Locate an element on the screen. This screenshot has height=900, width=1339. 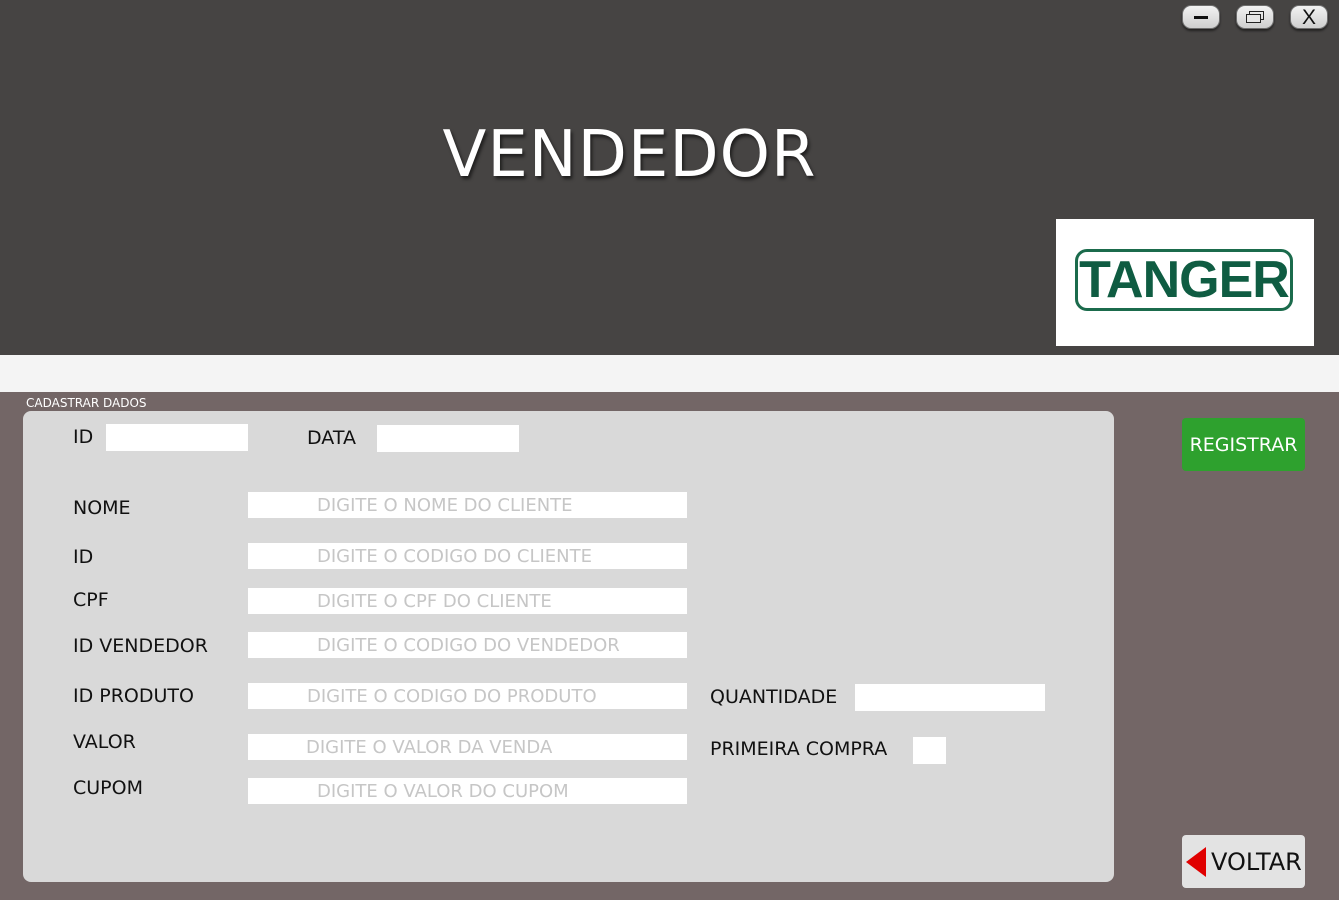
cupom-field is located at coordinates (467, 791).